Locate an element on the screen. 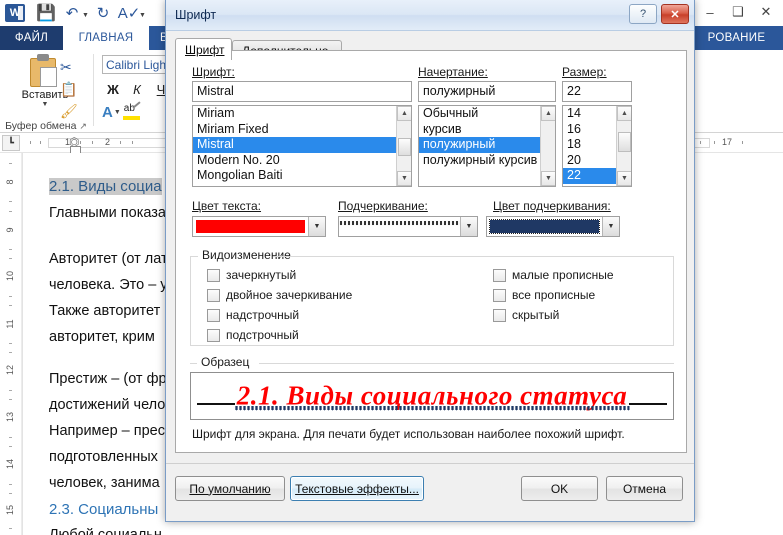 This screenshot has width=783, height=535. ribbon-tab-home: ГЛАВНАЯ is located at coordinates (106, 38).